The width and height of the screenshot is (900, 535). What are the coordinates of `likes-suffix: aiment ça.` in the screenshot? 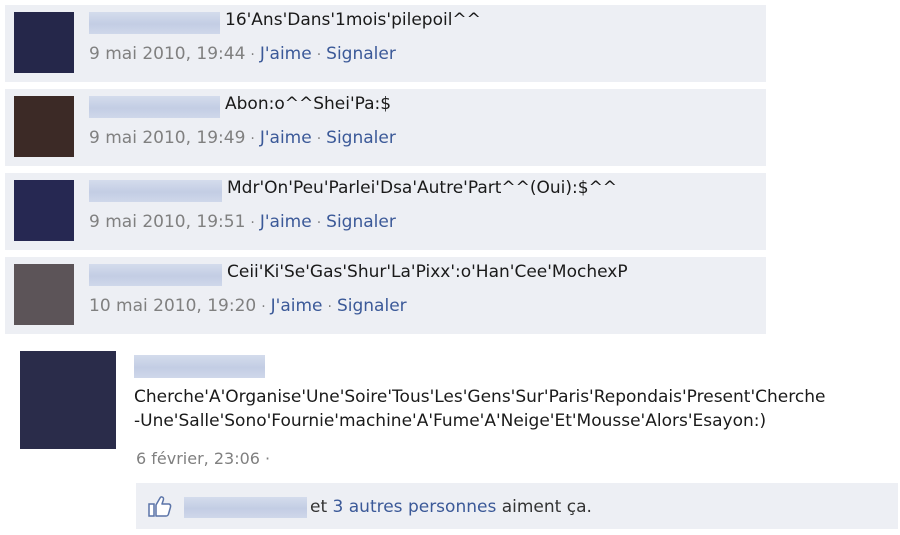 It's located at (546, 507).